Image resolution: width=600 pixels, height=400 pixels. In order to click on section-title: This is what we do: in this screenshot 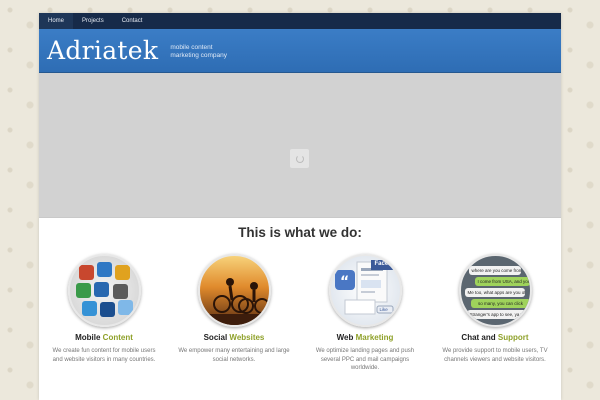, I will do `click(300, 232)`.